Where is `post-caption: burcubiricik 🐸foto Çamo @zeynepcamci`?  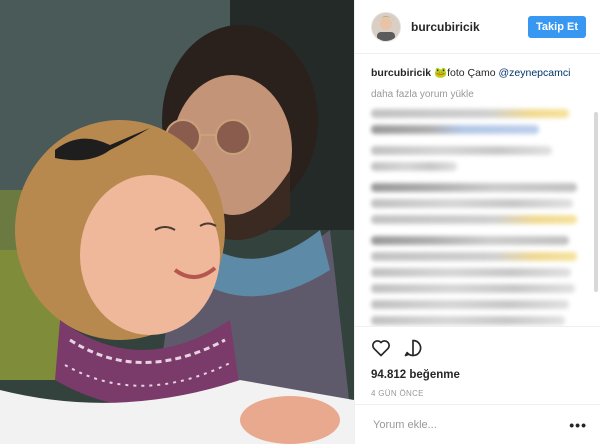 post-caption: burcubiricik 🐸foto Çamo @zeynepcamci is located at coordinates (478, 73).